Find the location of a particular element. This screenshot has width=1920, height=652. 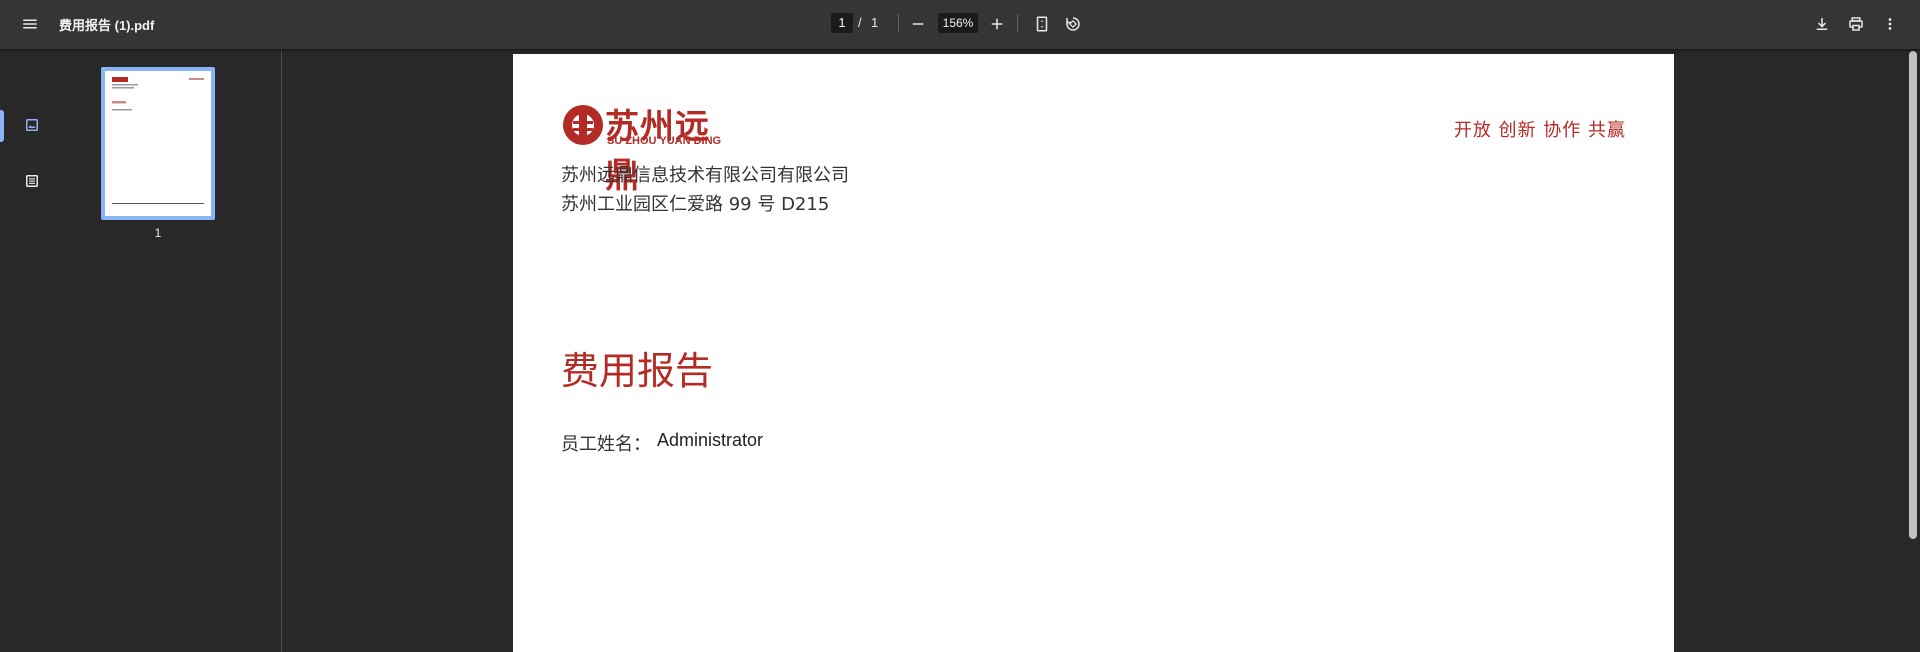

zoom-out-button is located at coordinates (918, 24).